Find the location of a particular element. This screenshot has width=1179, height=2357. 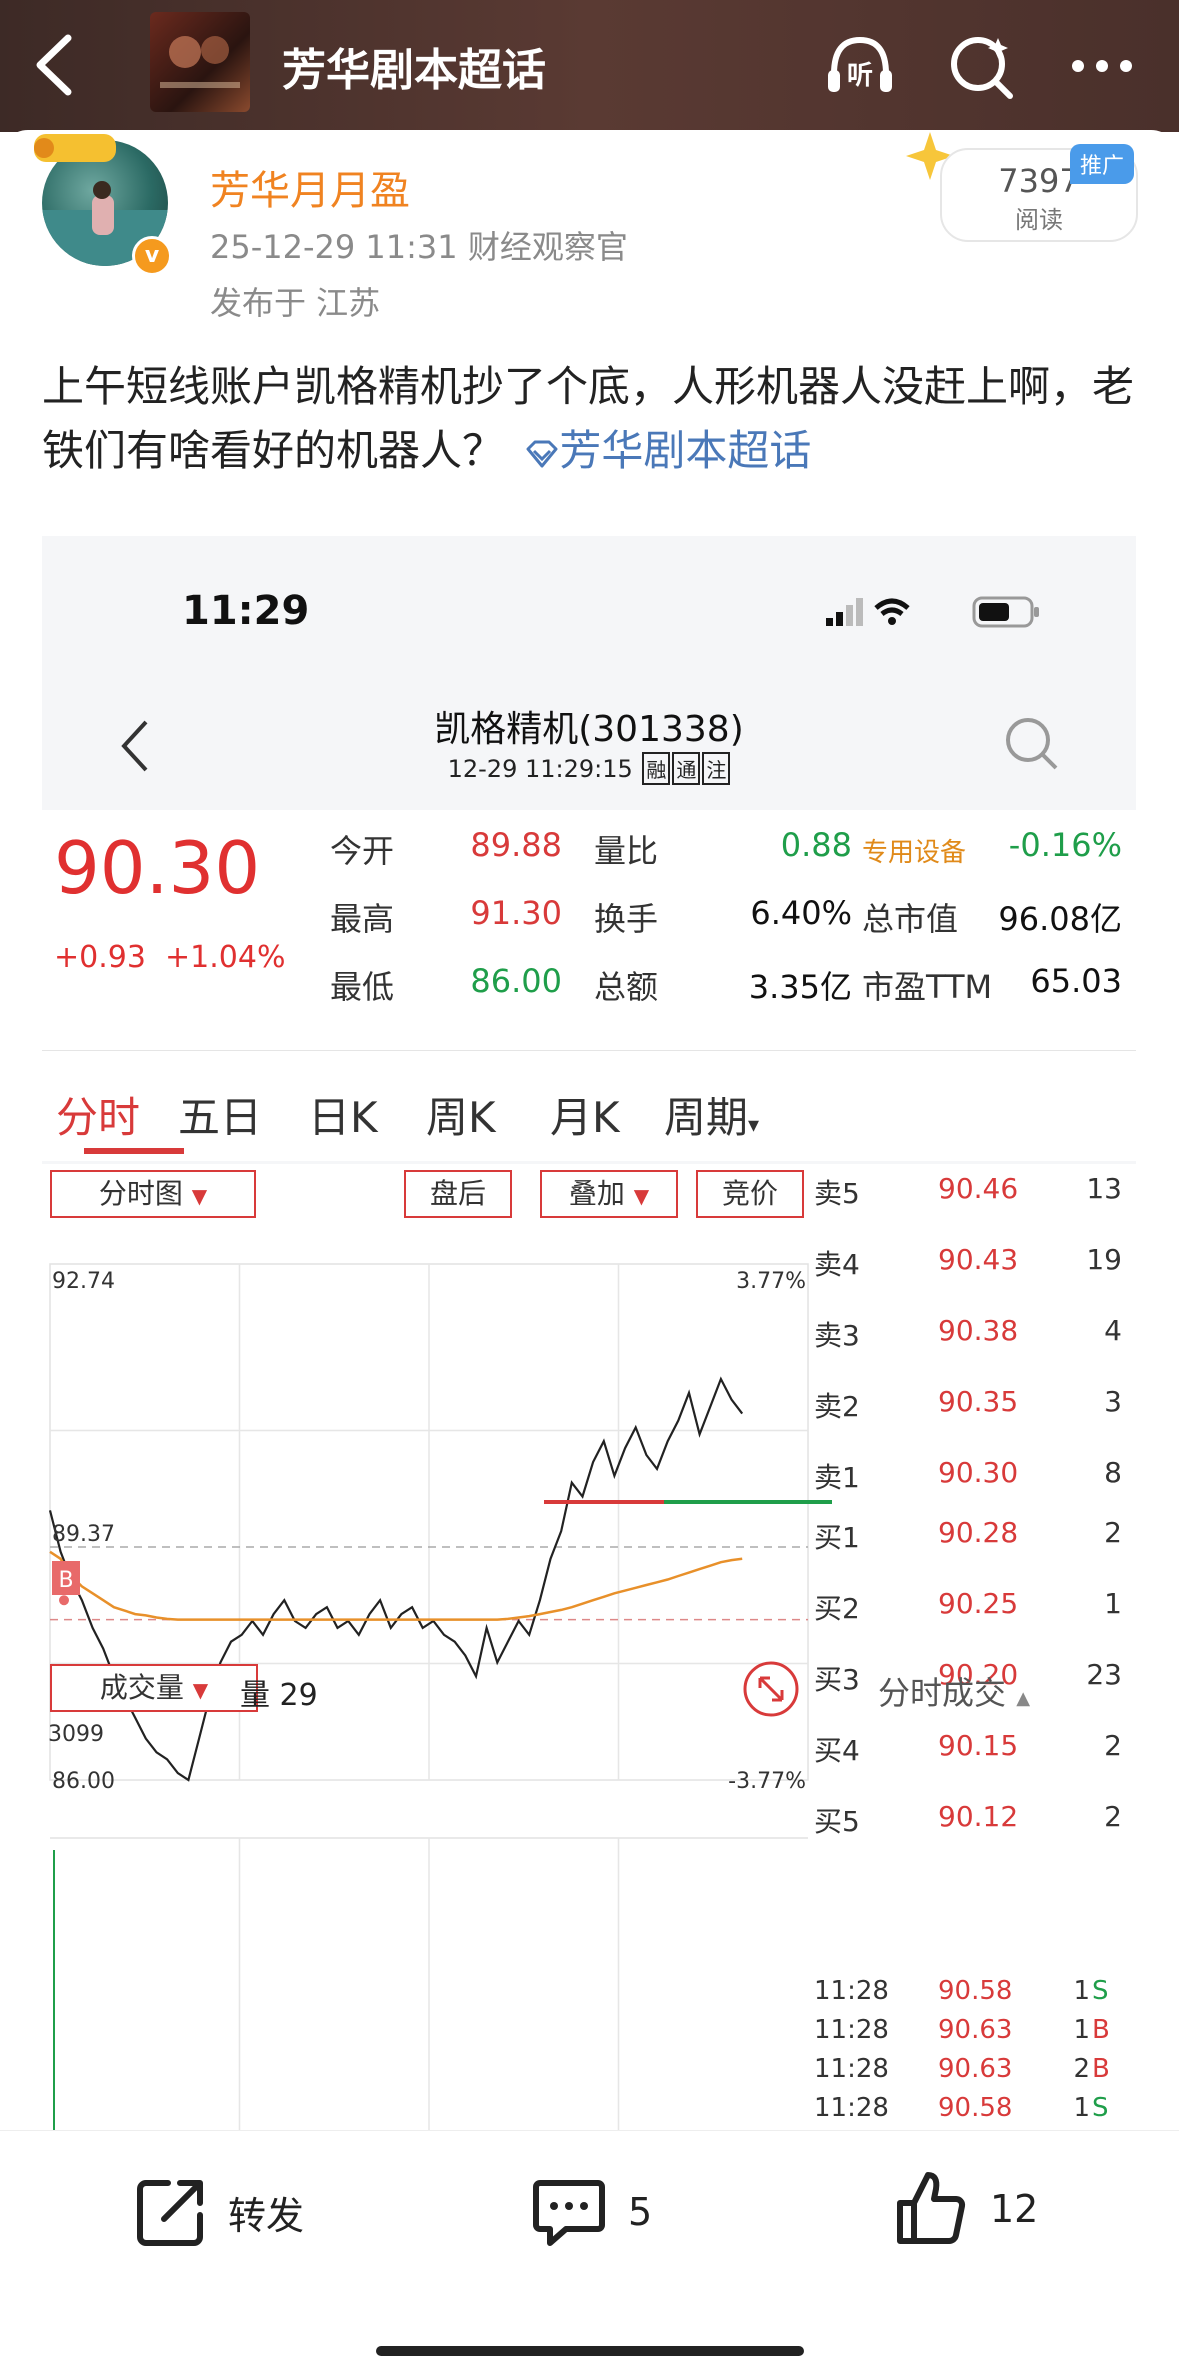

tab-monthly-k: 月K is located at coordinates (585, 1114).